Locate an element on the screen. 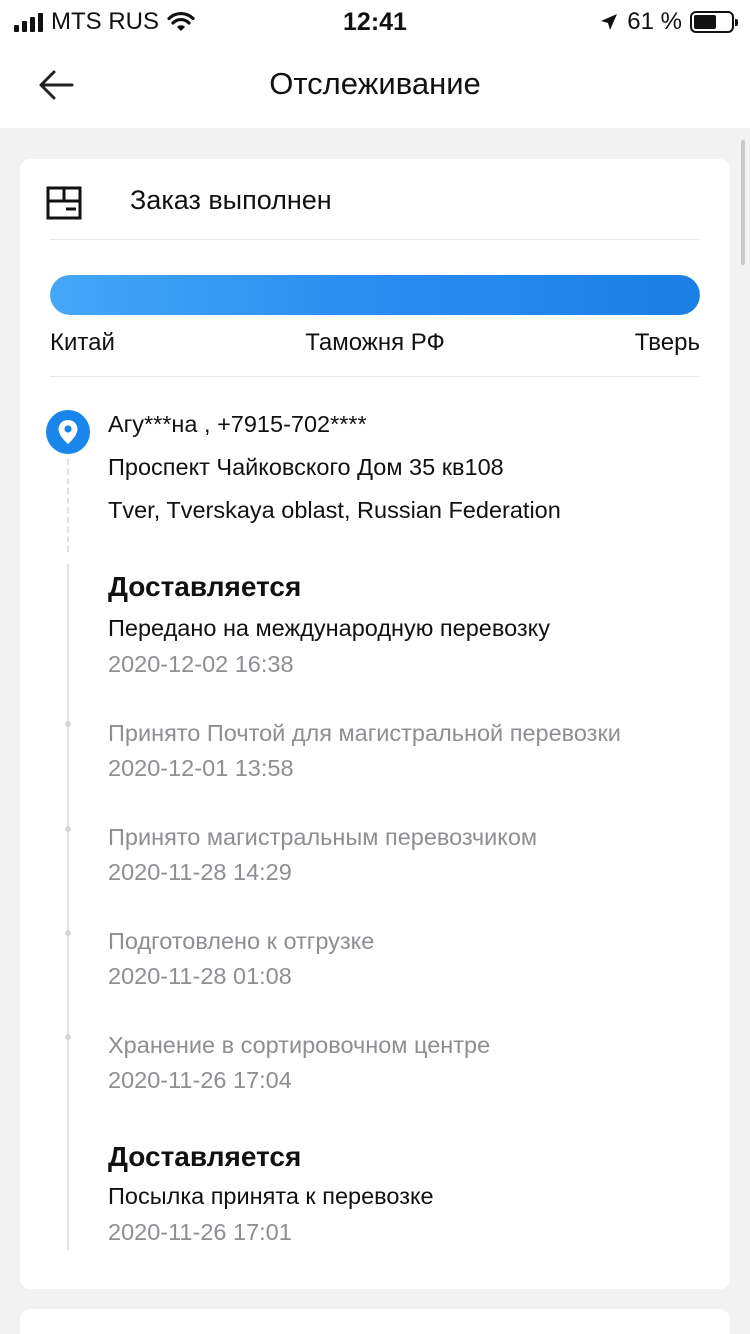 The image size is (750, 1334). stage-customs: Таможня РФ is located at coordinates (375, 342).